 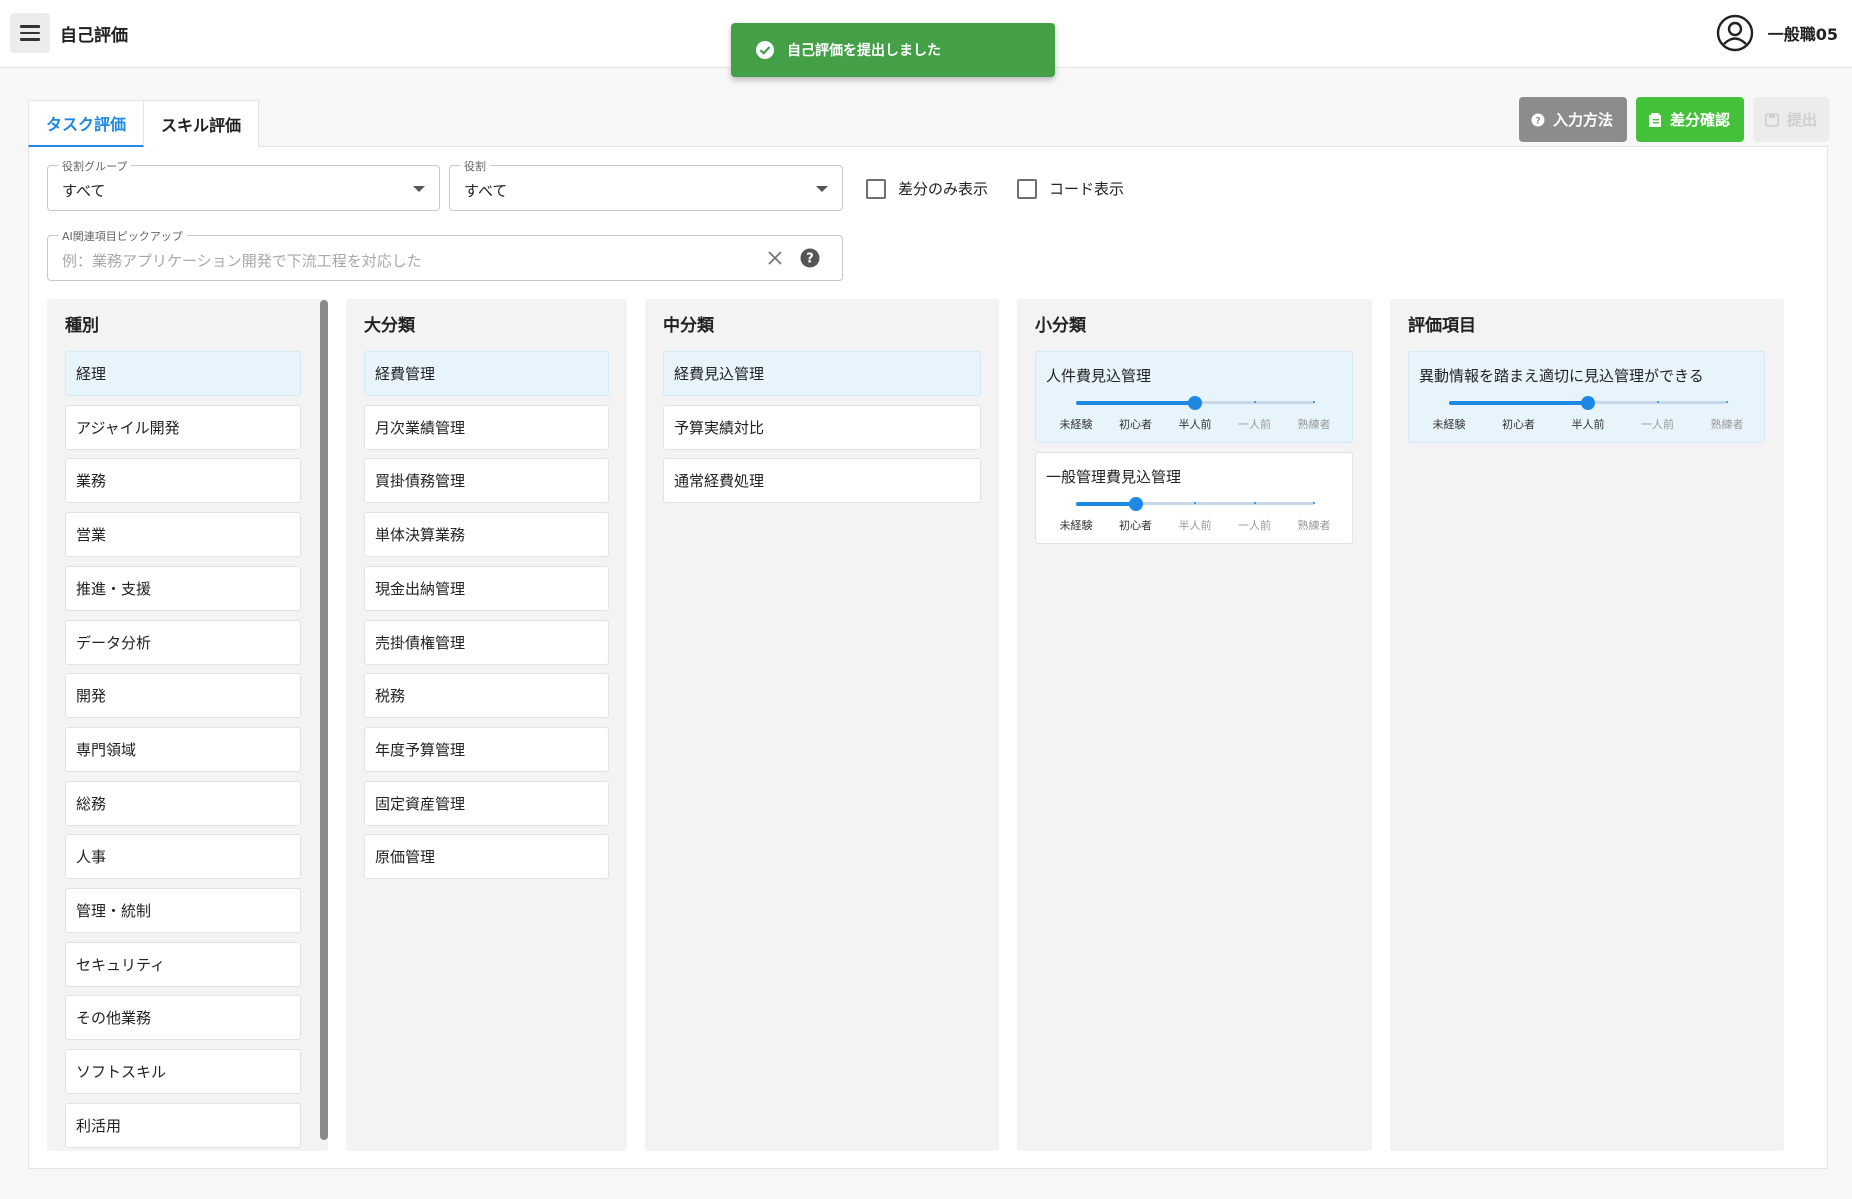 I want to click on kind-item: 利活用, so click(x=183, y=1125).